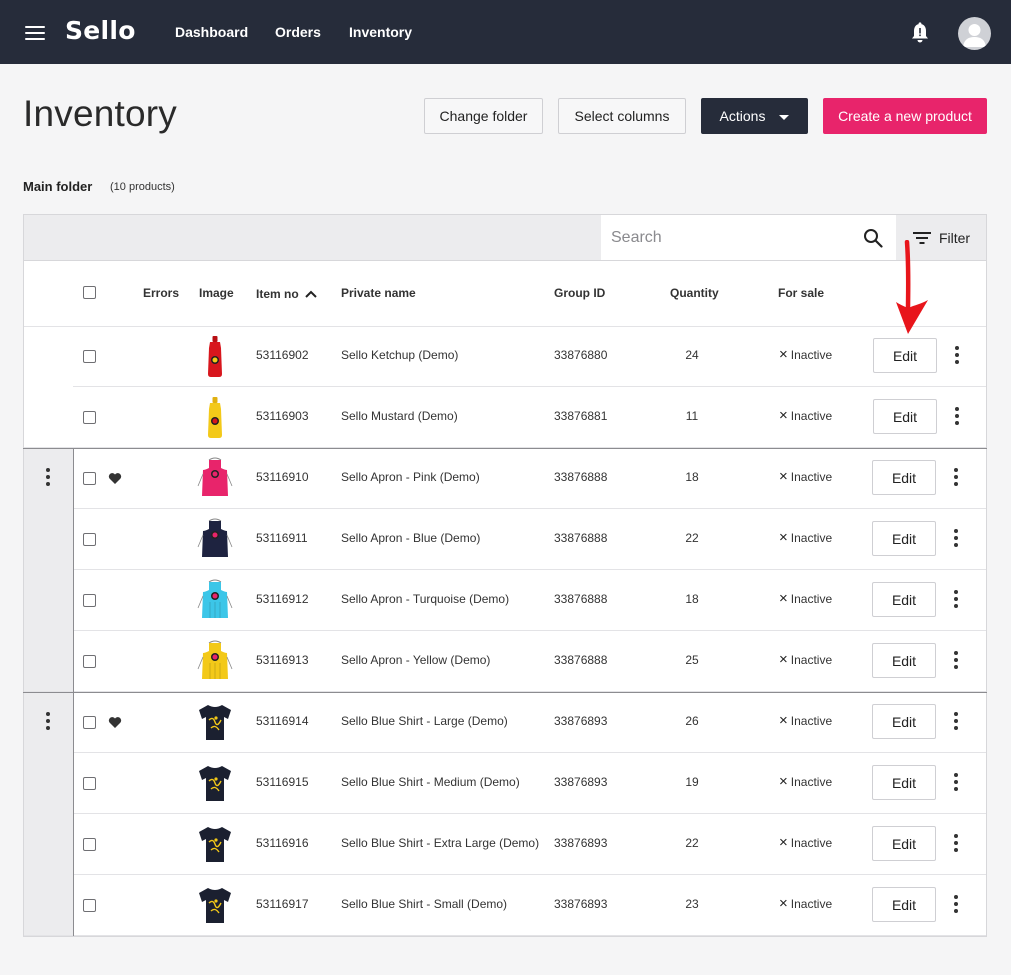  I want to click on create-product-button: Create a new product, so click(905, 116).